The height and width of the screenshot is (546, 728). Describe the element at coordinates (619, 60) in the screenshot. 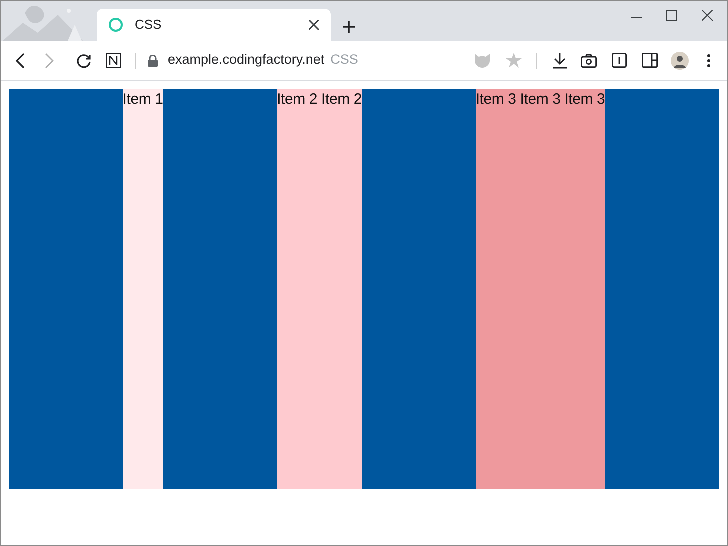

I see `reader-icon` at that location.